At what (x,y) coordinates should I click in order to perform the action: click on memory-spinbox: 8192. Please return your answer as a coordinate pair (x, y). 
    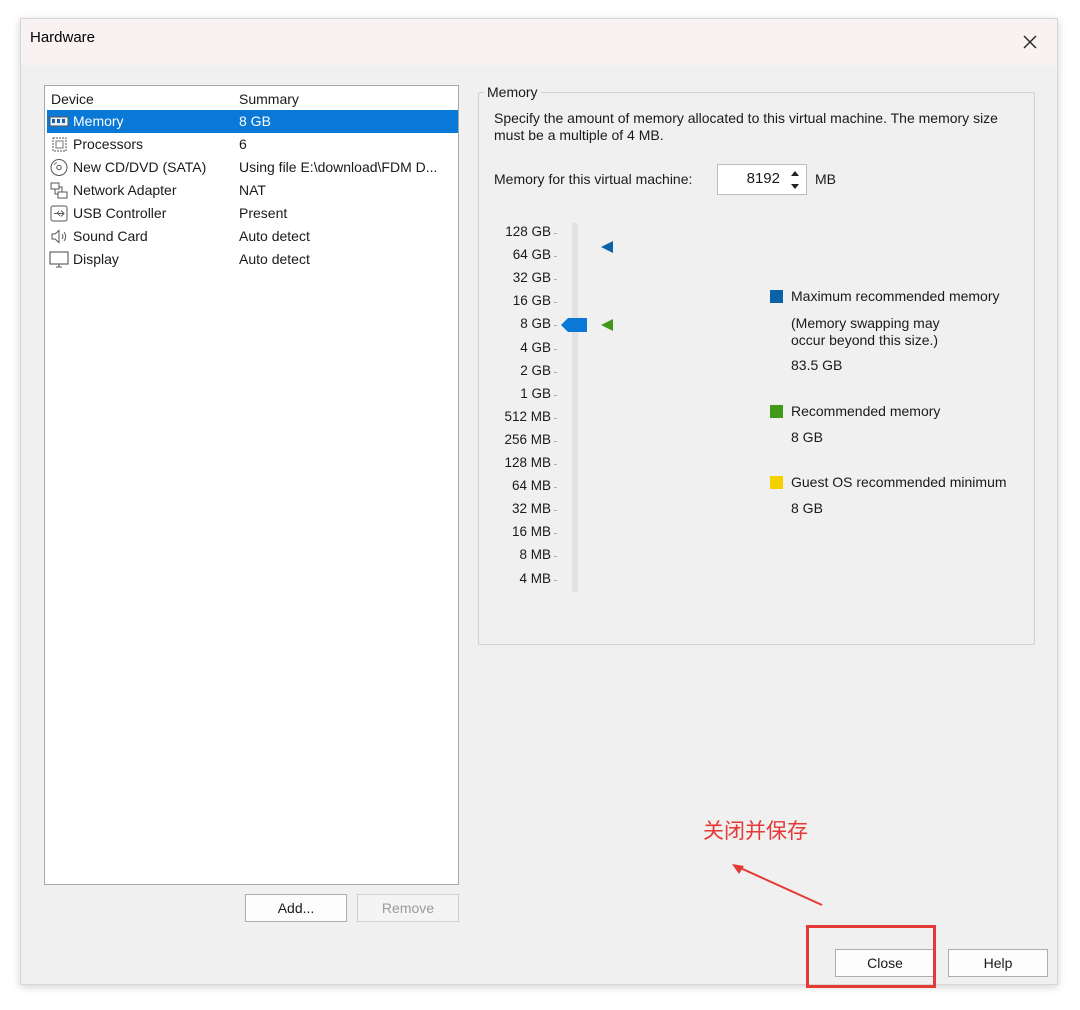
    Looking at the image, I should click on (762, 179).